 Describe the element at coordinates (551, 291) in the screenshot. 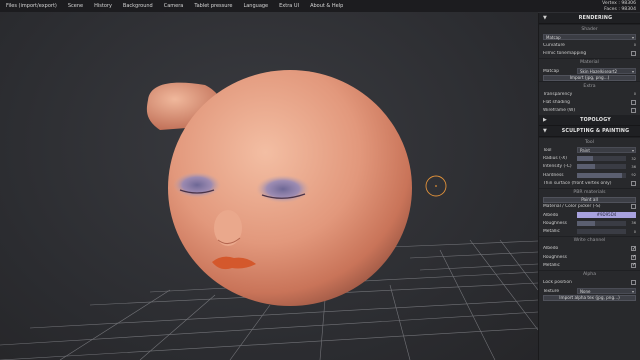

I see `texture-label: Texture` at that location.